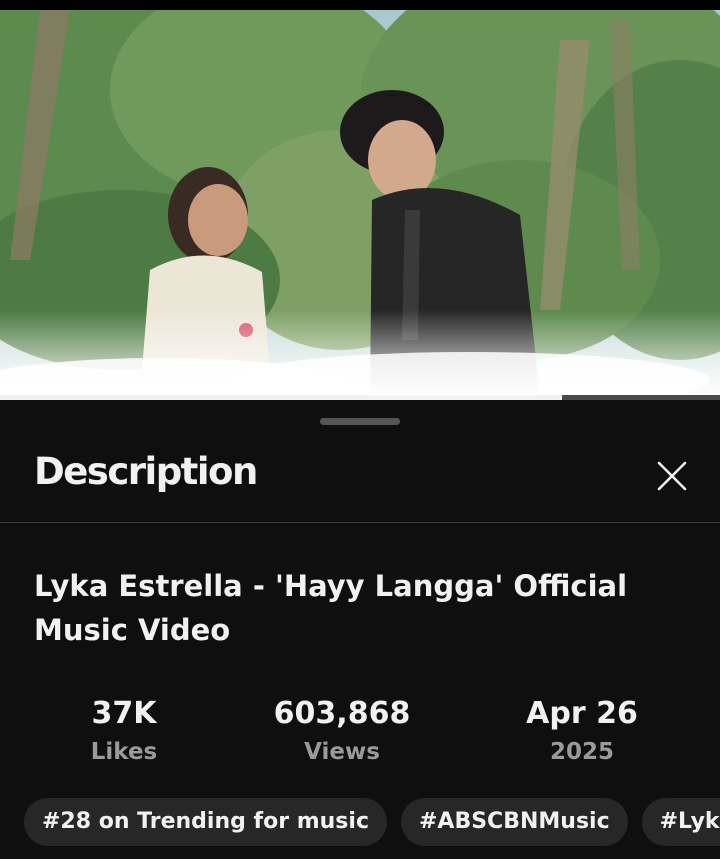 The height and width of the screenshot is (859, 720). Describe the element at coordinates (342, 732) in the screenshot. I see `views-stat: 603,868 Views` at that location.